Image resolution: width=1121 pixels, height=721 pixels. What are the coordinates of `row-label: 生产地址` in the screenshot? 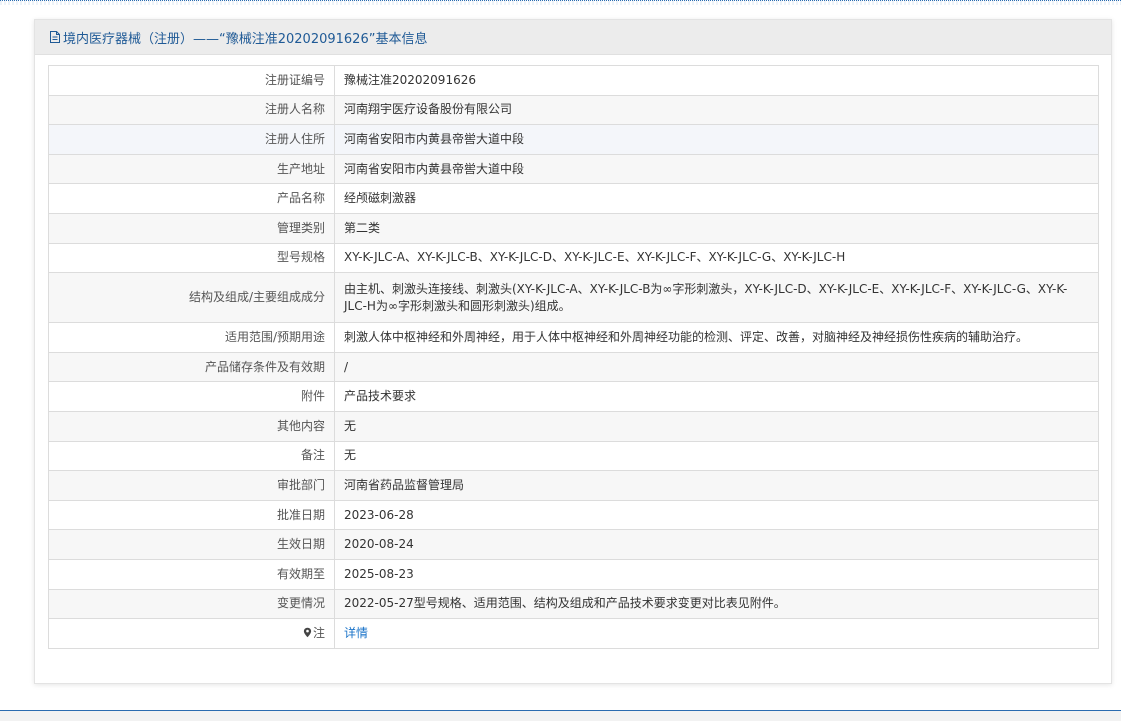 It's located at (191, 169).